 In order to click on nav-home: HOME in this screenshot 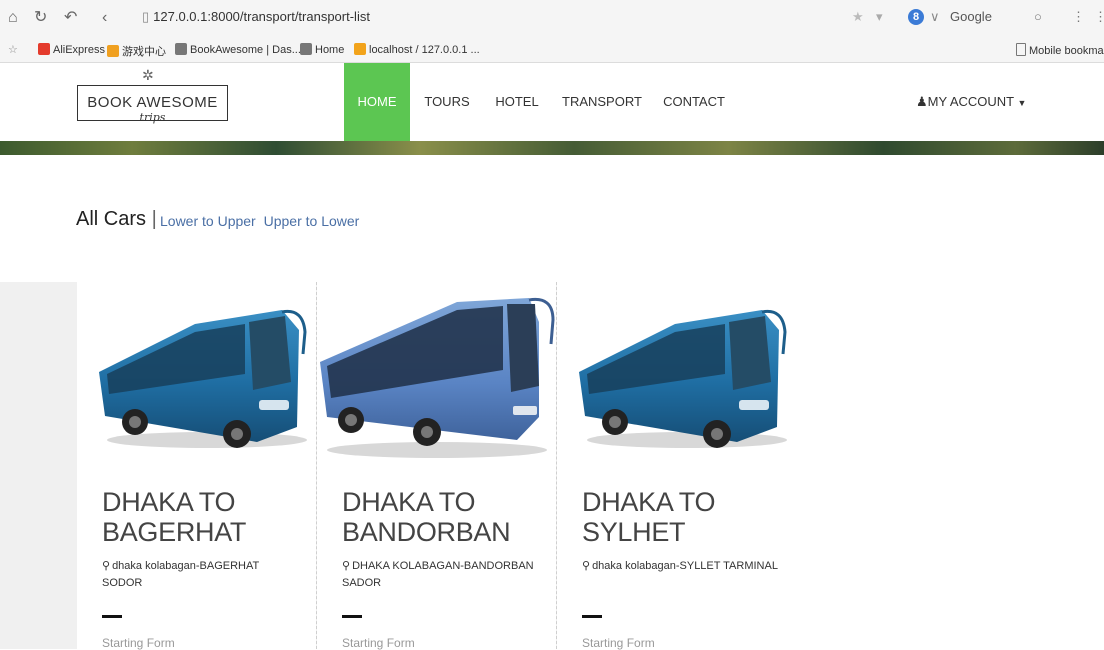, I will do `click(377, 102)`.